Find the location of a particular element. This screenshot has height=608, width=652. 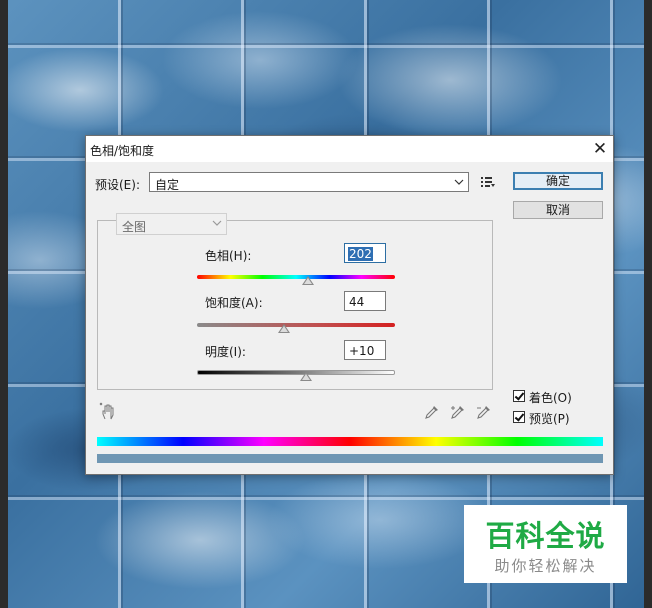

lightness-label: 明度(I): is located at coordinates (225, 352).